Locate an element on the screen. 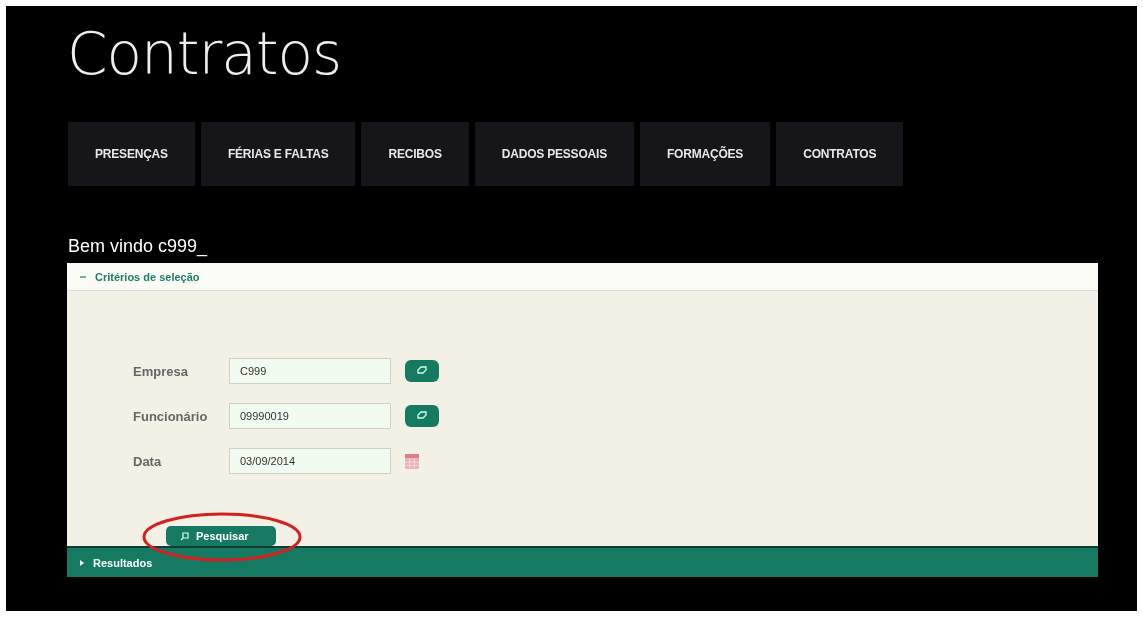  search-button: Pesquisar is located at coordinates (221, 536).